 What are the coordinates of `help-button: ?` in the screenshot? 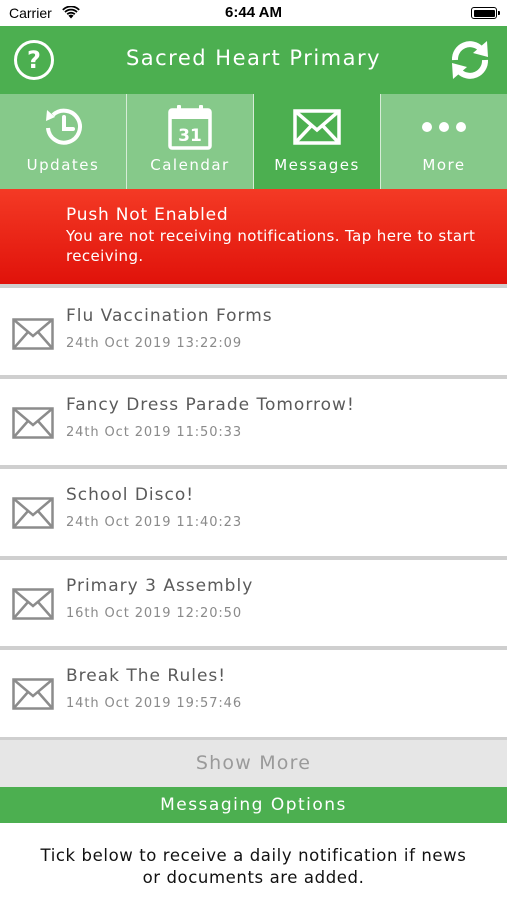 It's located at (34, 60).